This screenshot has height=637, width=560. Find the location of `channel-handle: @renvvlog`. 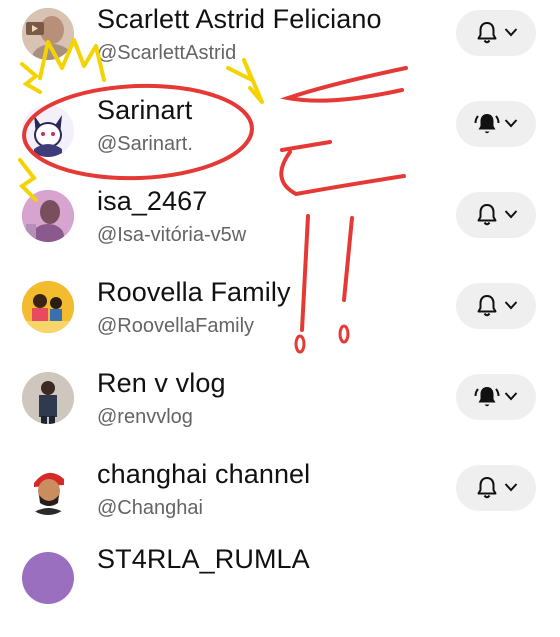

channel-handle: @renvvlog is located at coordinates (145, 417).